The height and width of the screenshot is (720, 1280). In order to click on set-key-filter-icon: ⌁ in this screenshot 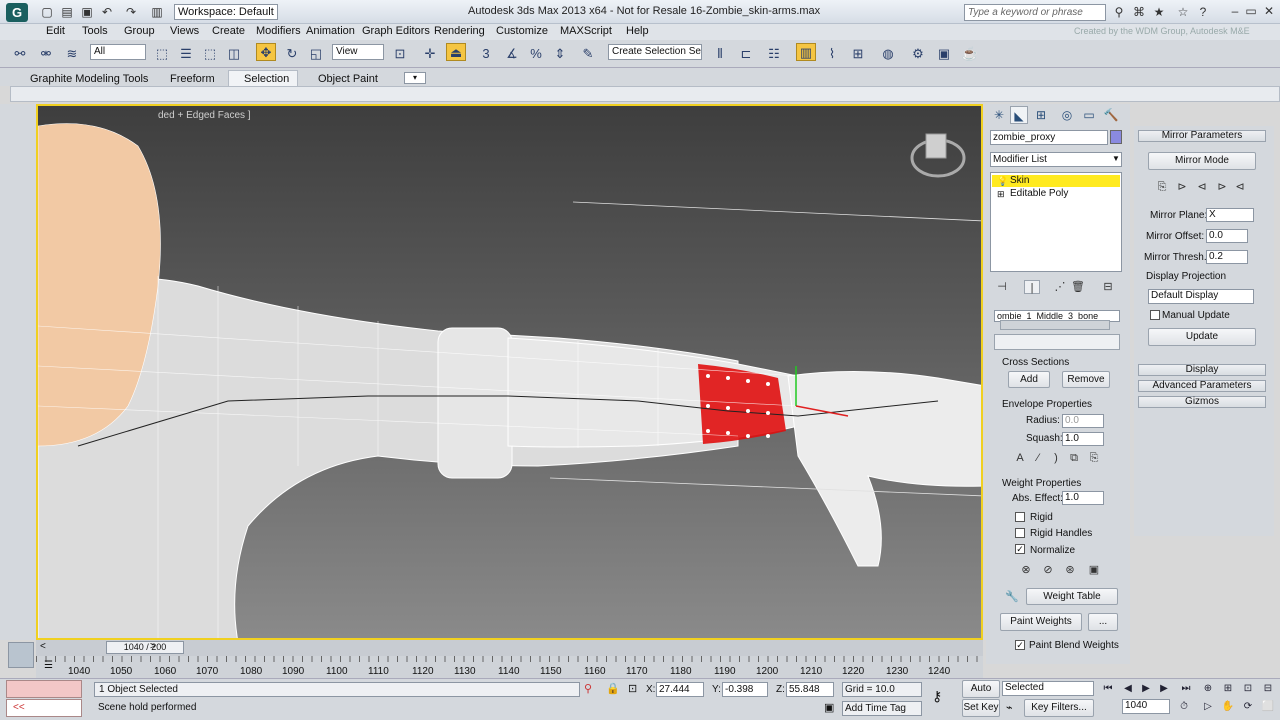, I will do `click(1009, 707)`.